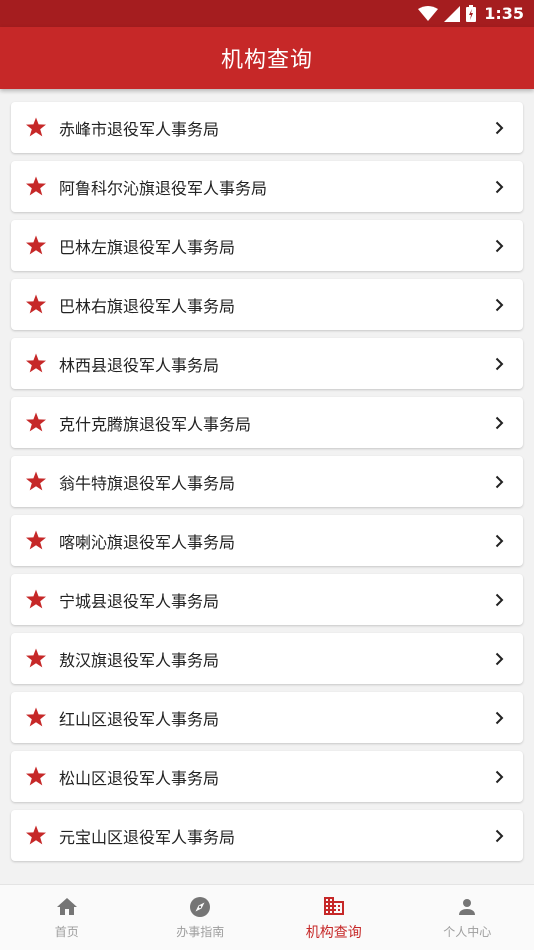 This screenshot has height=950, width=534. What do you see at coordinates (201, 917) in the screenshot?
I see `nav-item-guide: 办事指南` at bounding box center [201, 917].